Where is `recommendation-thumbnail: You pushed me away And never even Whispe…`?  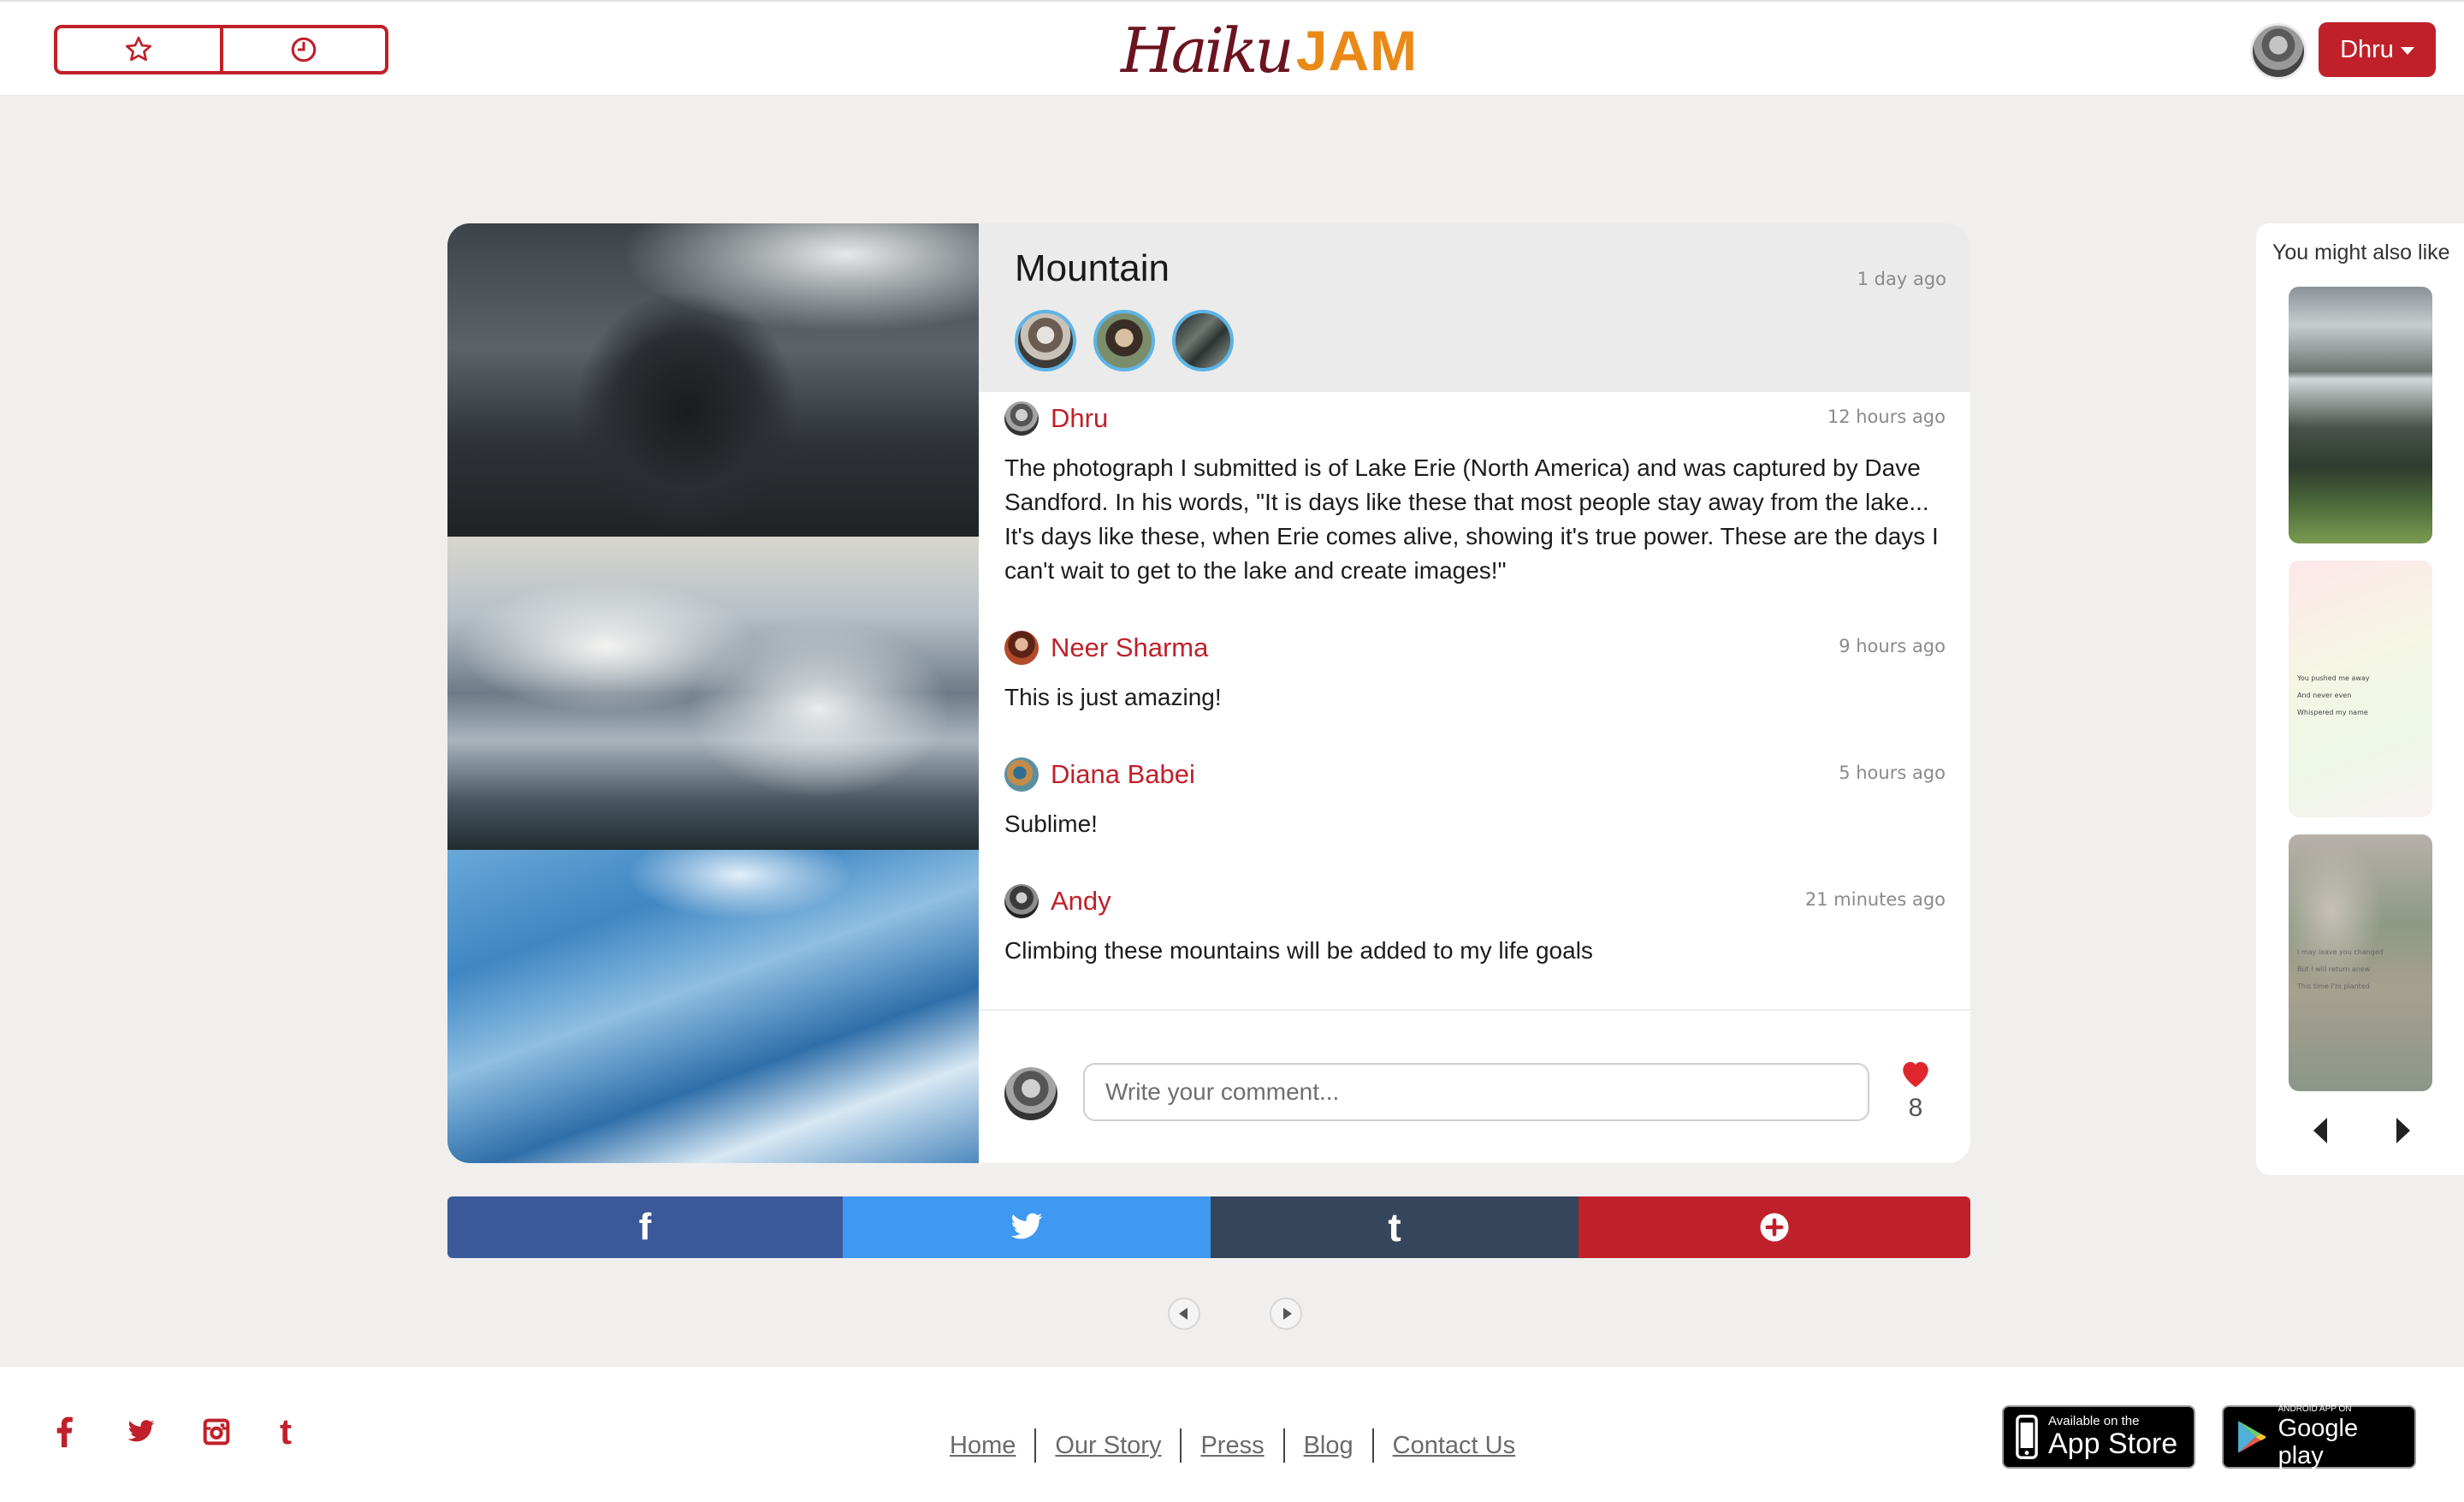
recommendation-thumbnail: You pushed me away And never even Whispe… is located at coordinates (2360, 689).